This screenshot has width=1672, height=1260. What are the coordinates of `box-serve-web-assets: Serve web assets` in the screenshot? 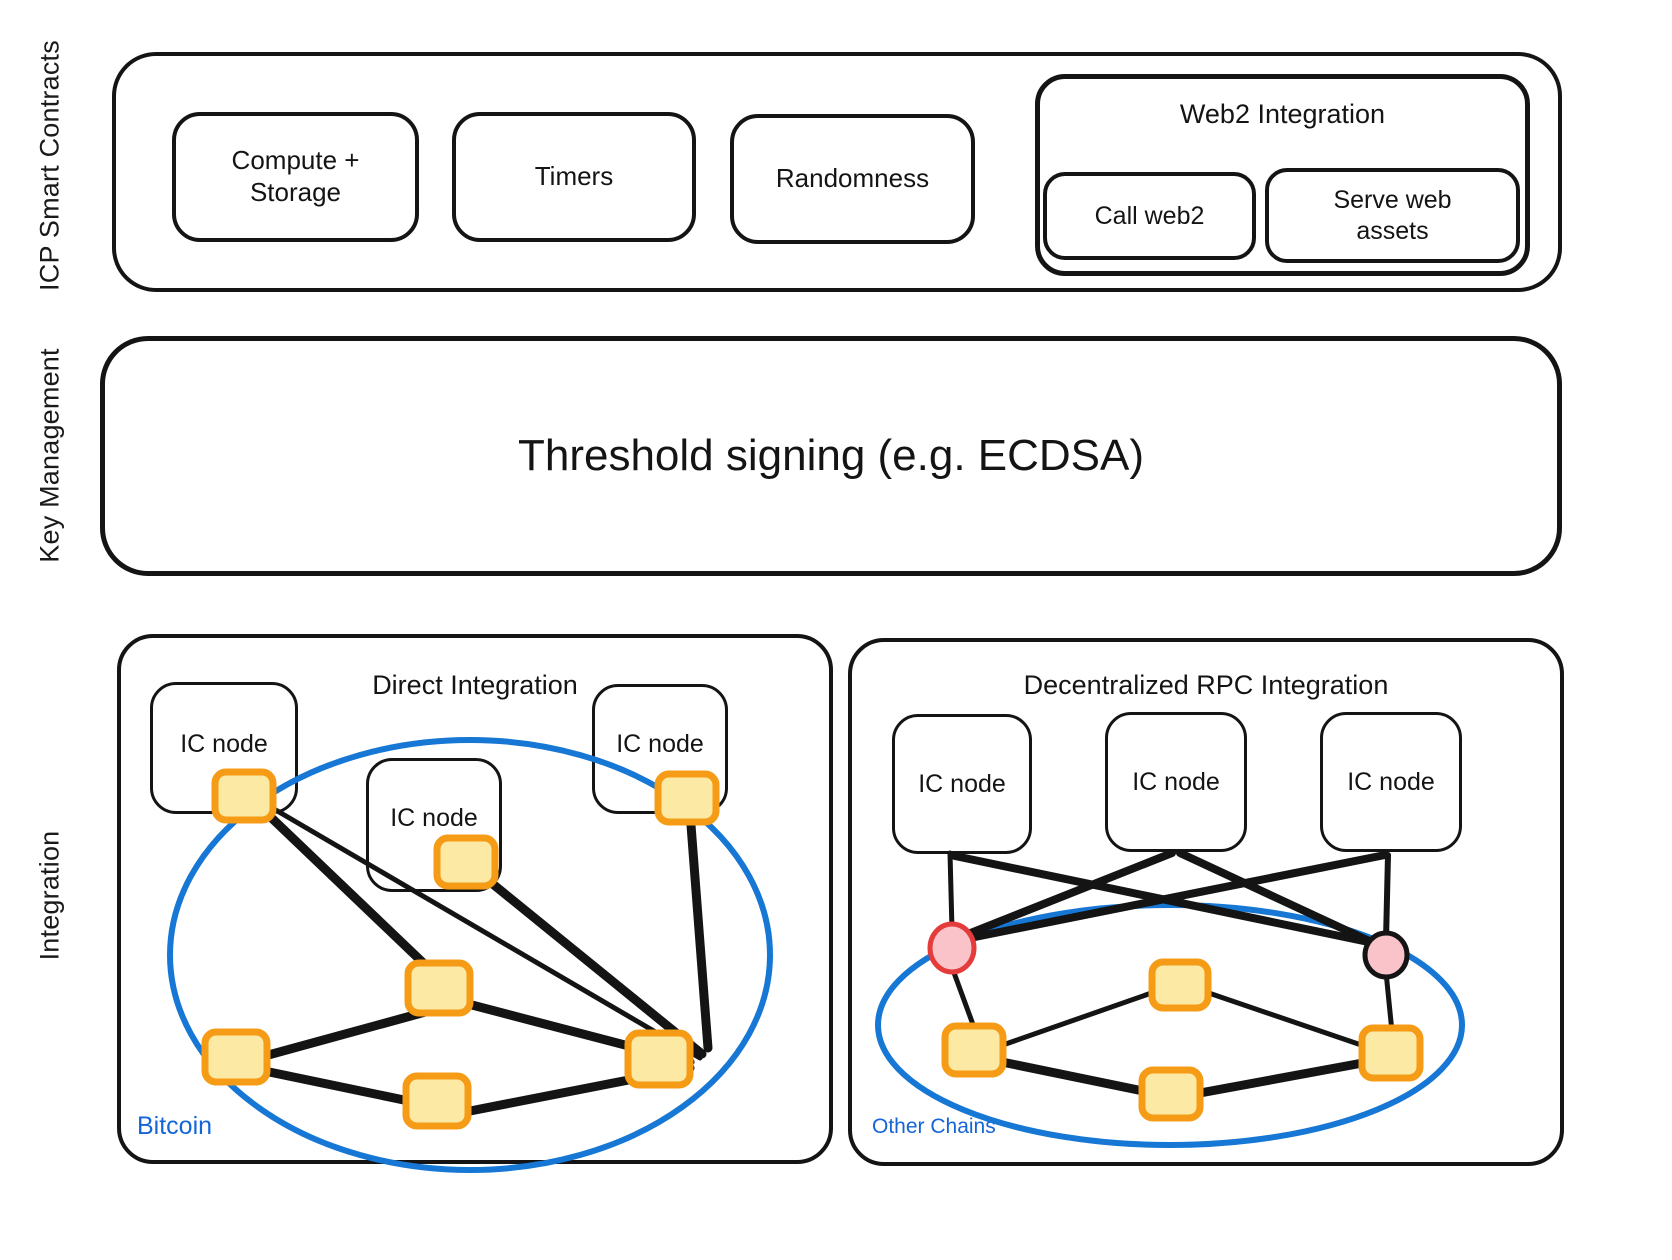 It's located at (1392, 215).